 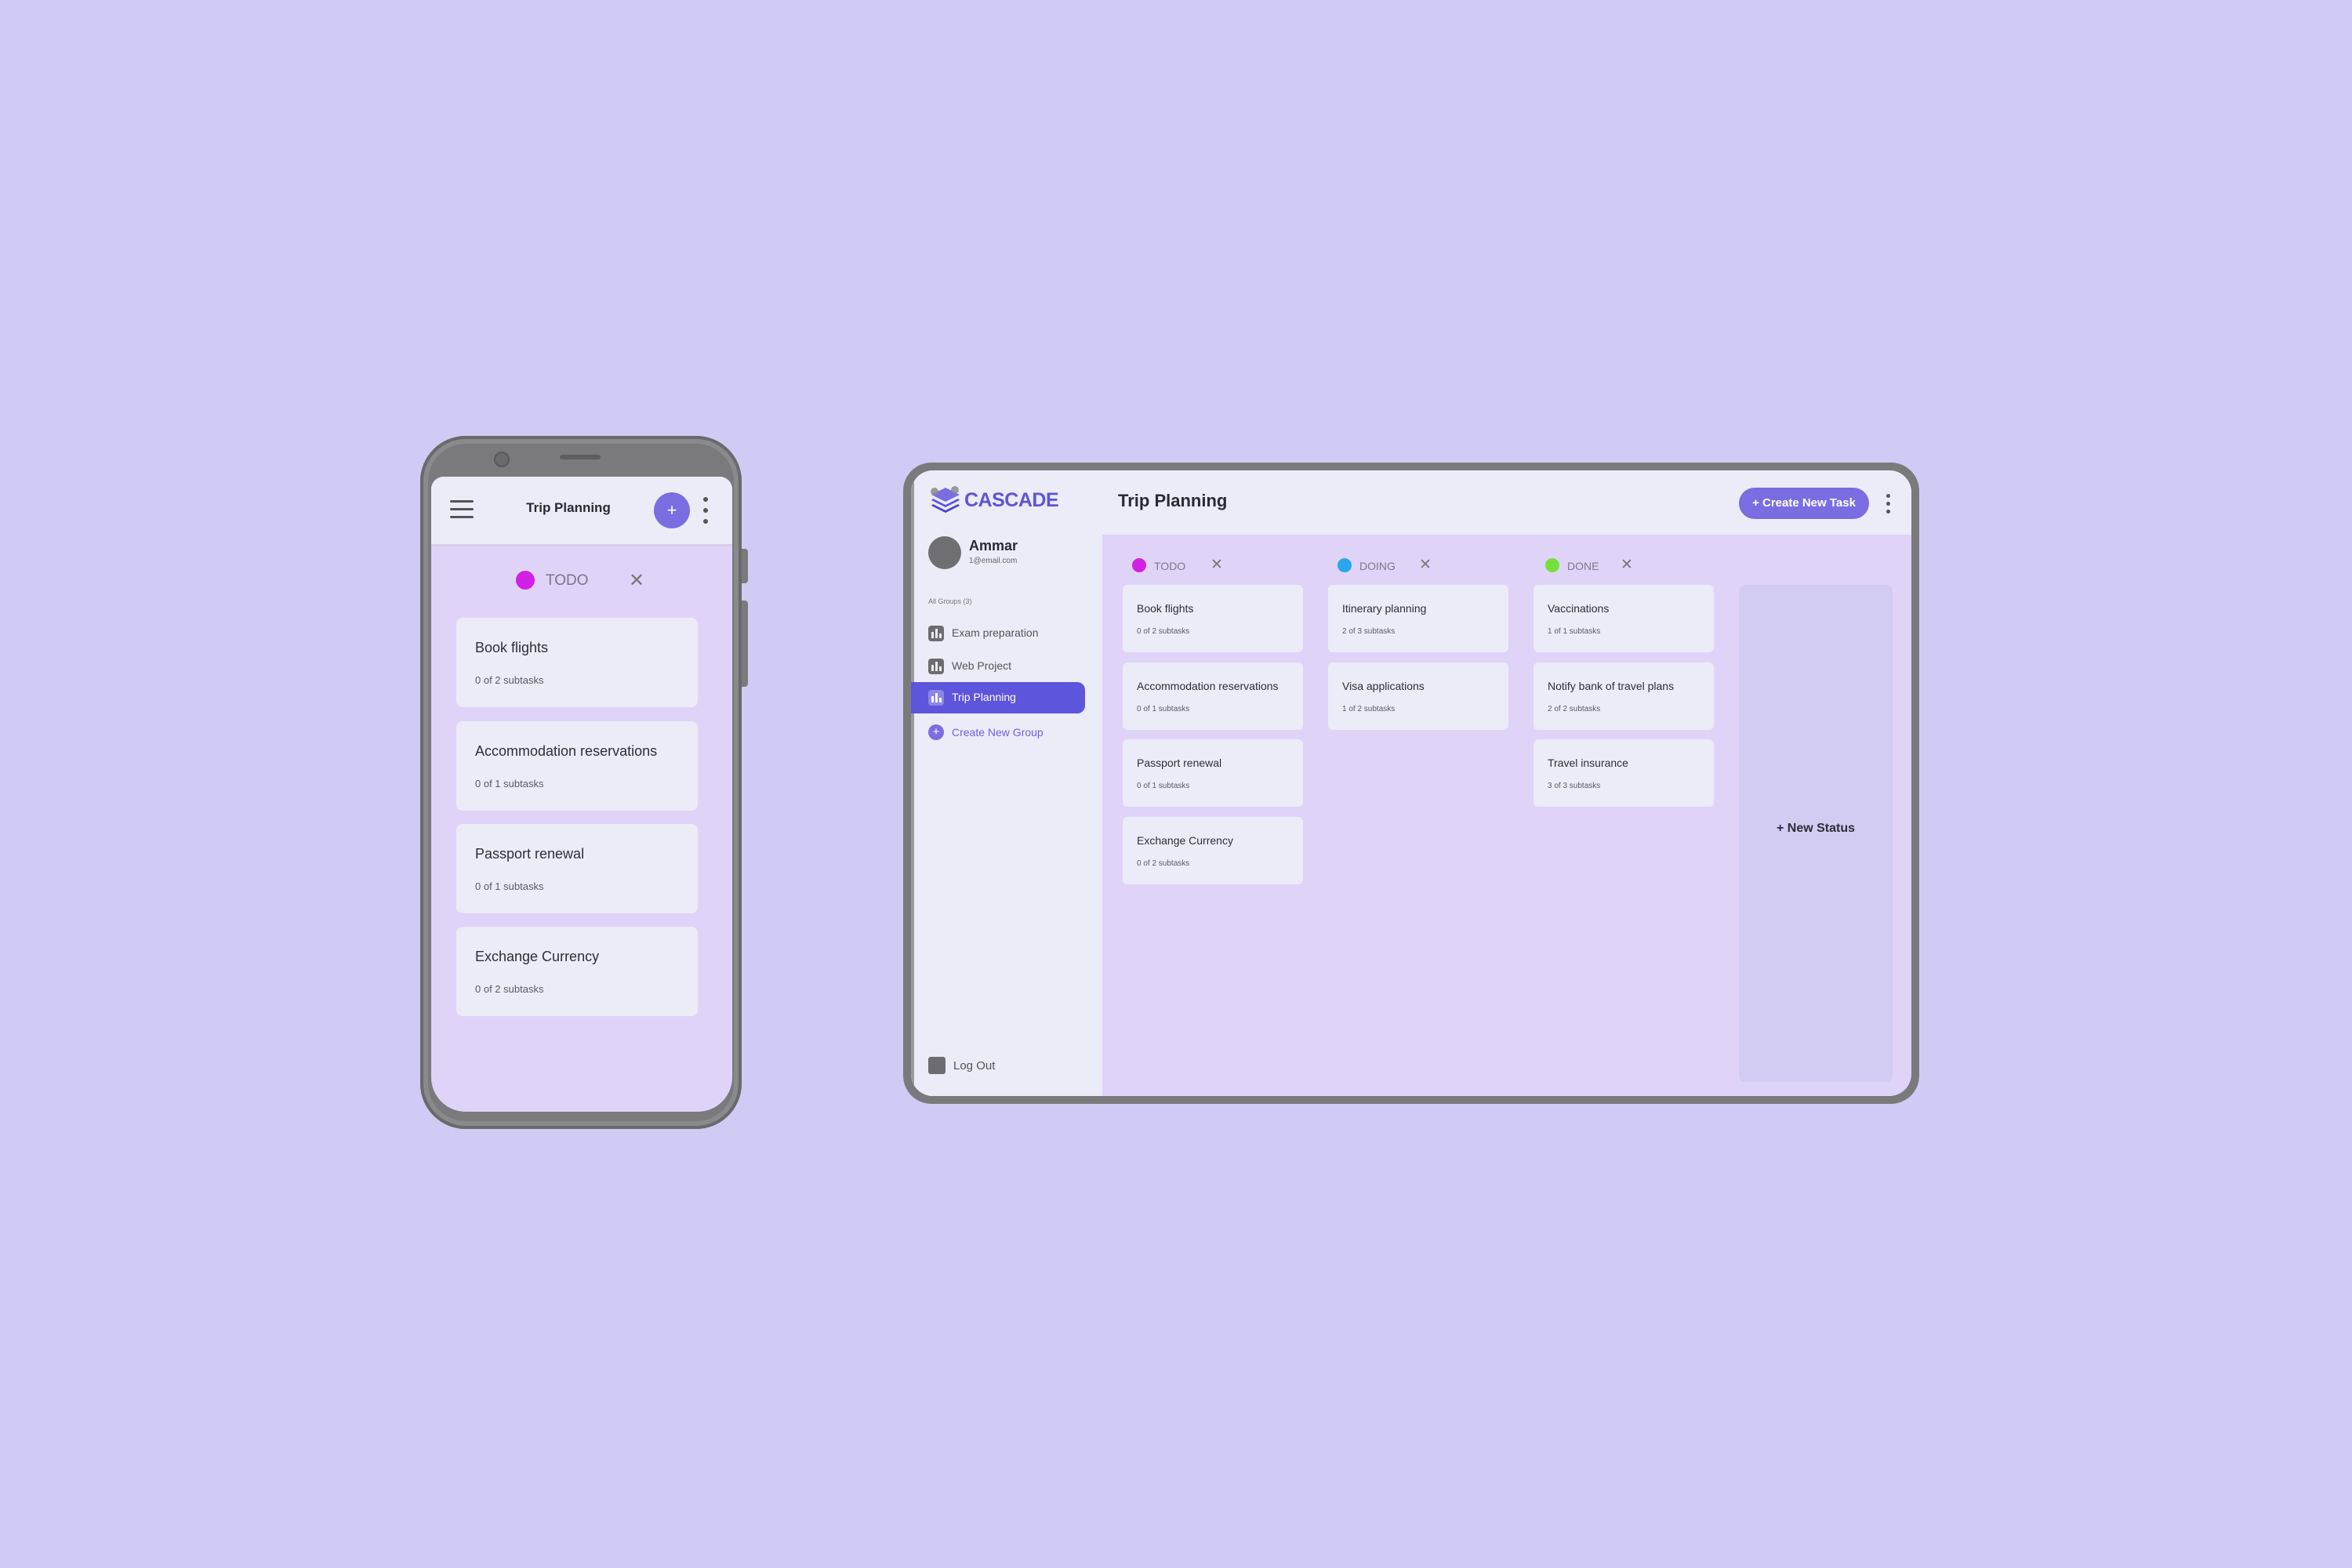 I want to click on task-subtasks: 1 of 2 subtasks, so click(x=1369, y=709).